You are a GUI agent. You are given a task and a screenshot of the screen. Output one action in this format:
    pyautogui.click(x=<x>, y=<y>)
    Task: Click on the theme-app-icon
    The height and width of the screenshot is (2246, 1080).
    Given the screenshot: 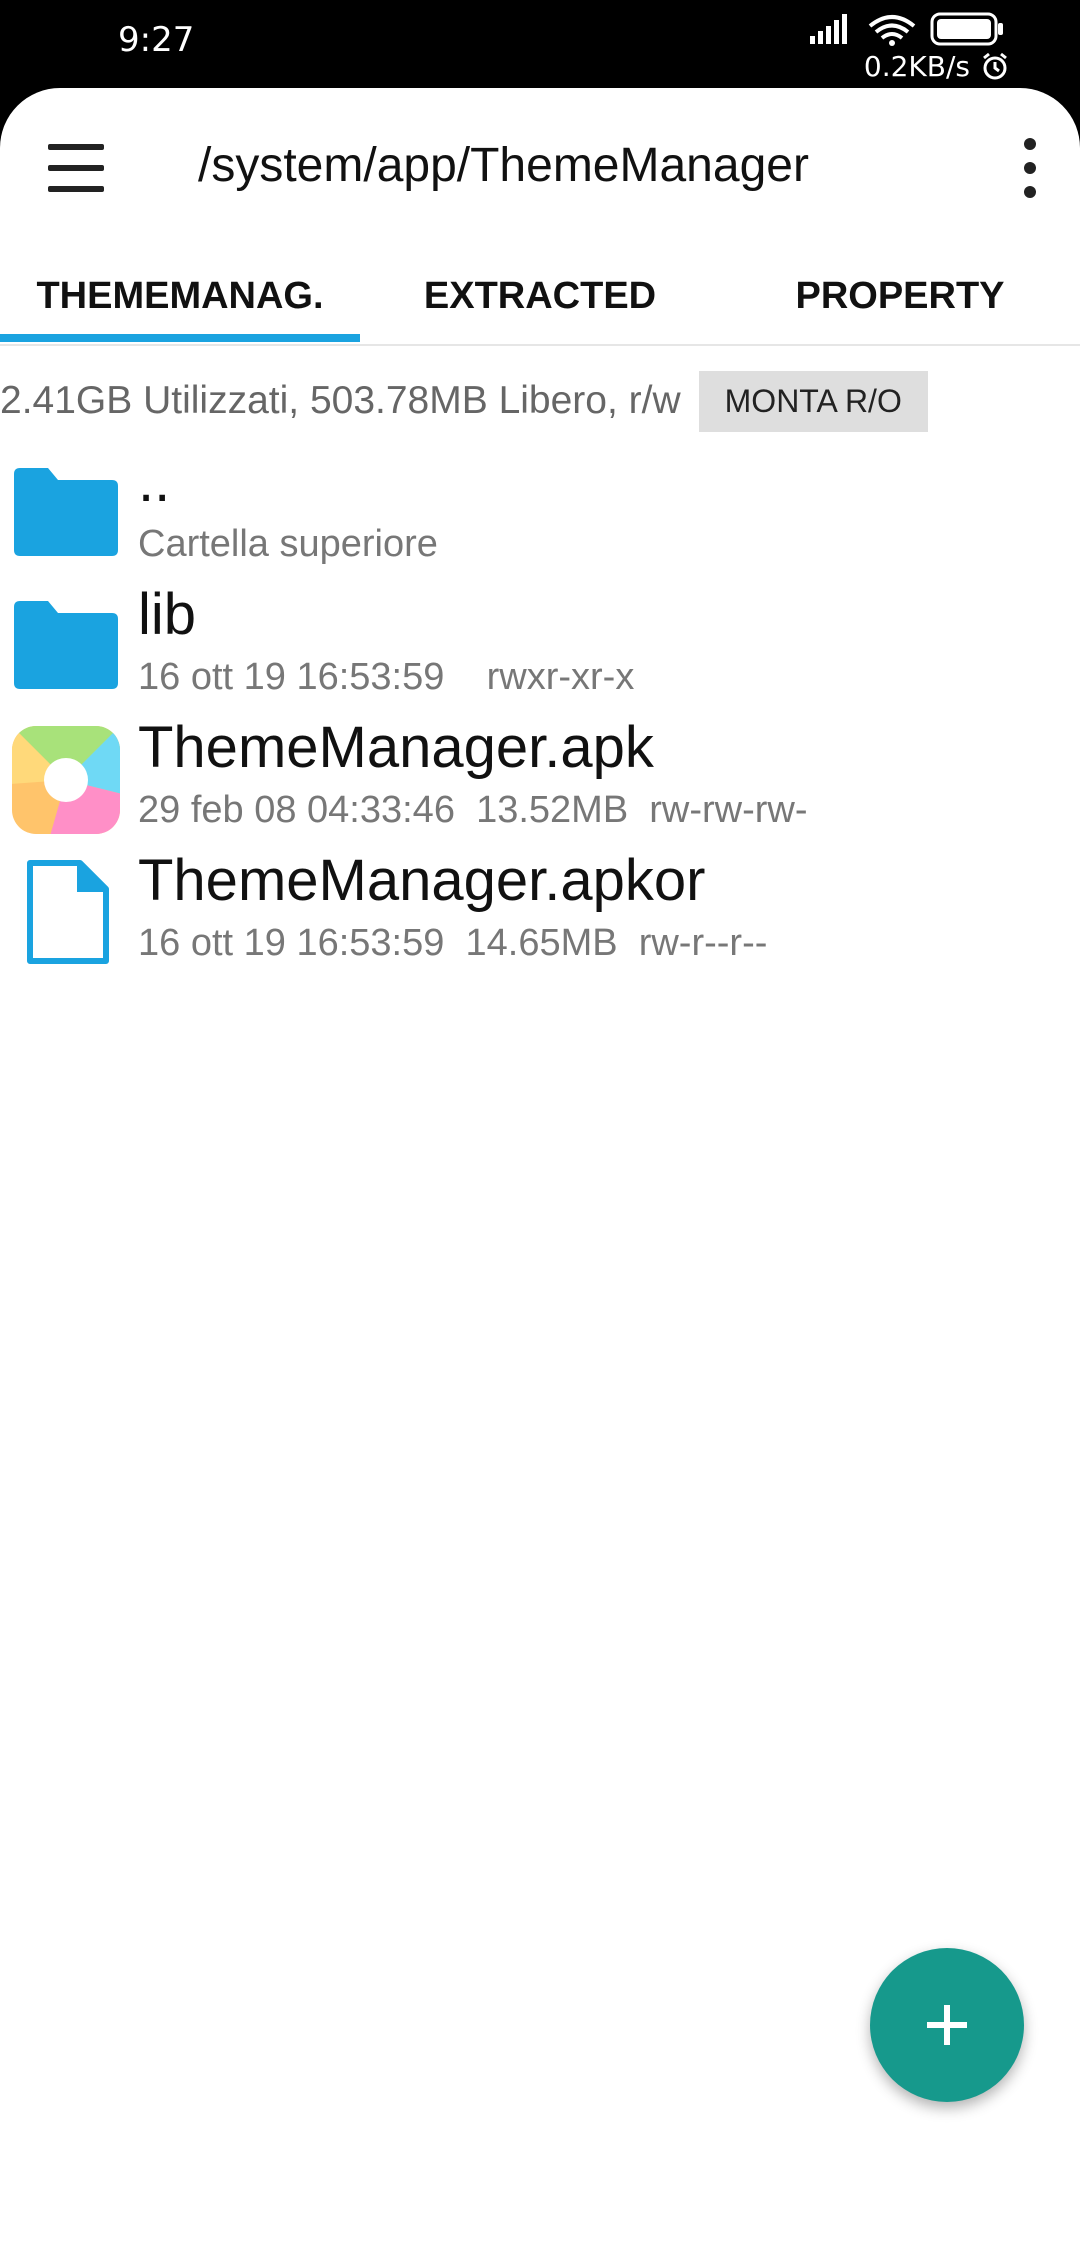 What is the action you would take?
    pyautogui.click(x=66, y=780)
    